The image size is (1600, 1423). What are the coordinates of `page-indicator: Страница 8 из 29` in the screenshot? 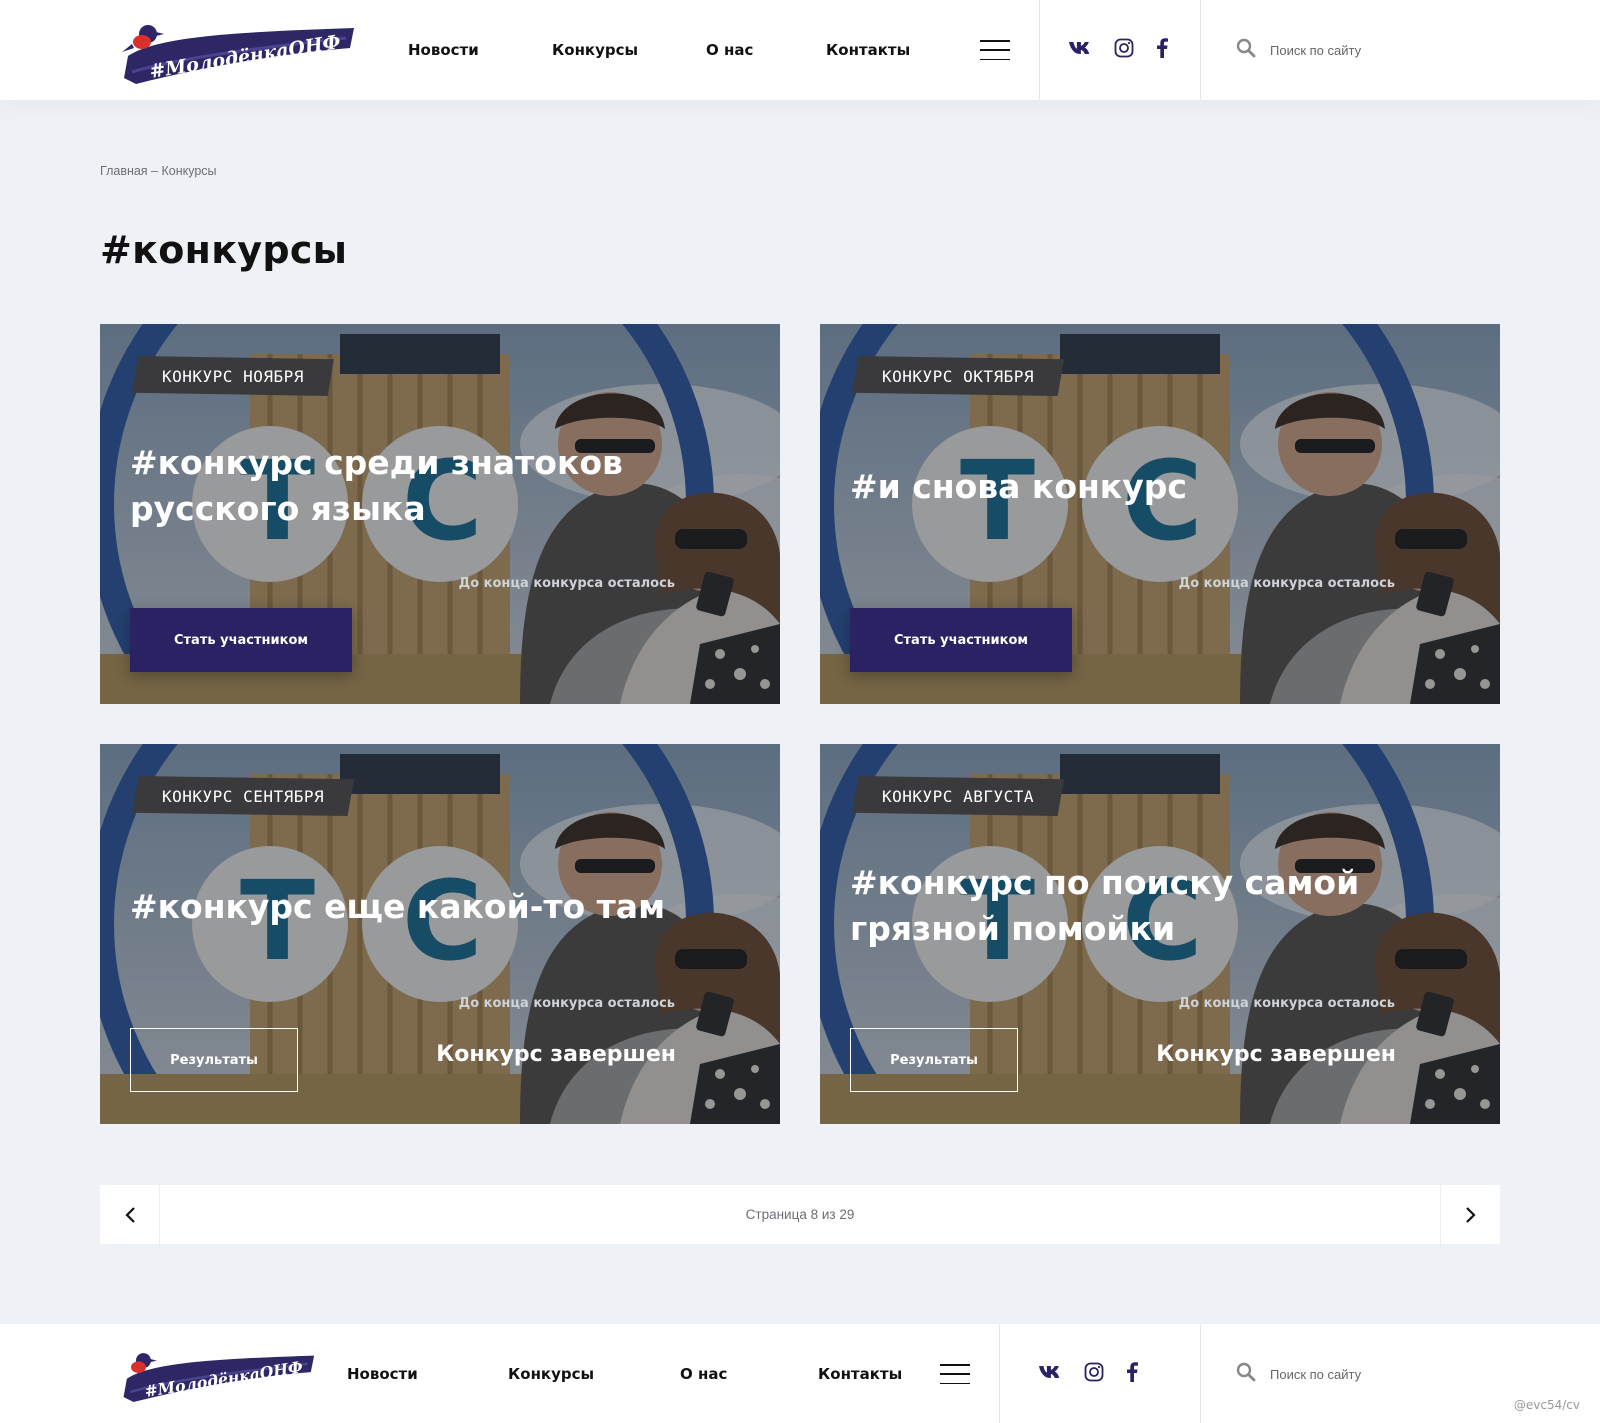 It's located at (800, 1214).